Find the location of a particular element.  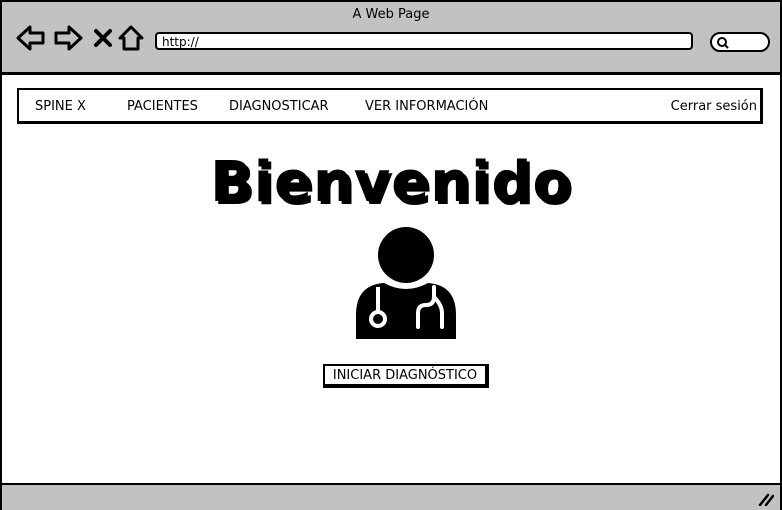

url-text: http:// is located at coordinates (180, 42).